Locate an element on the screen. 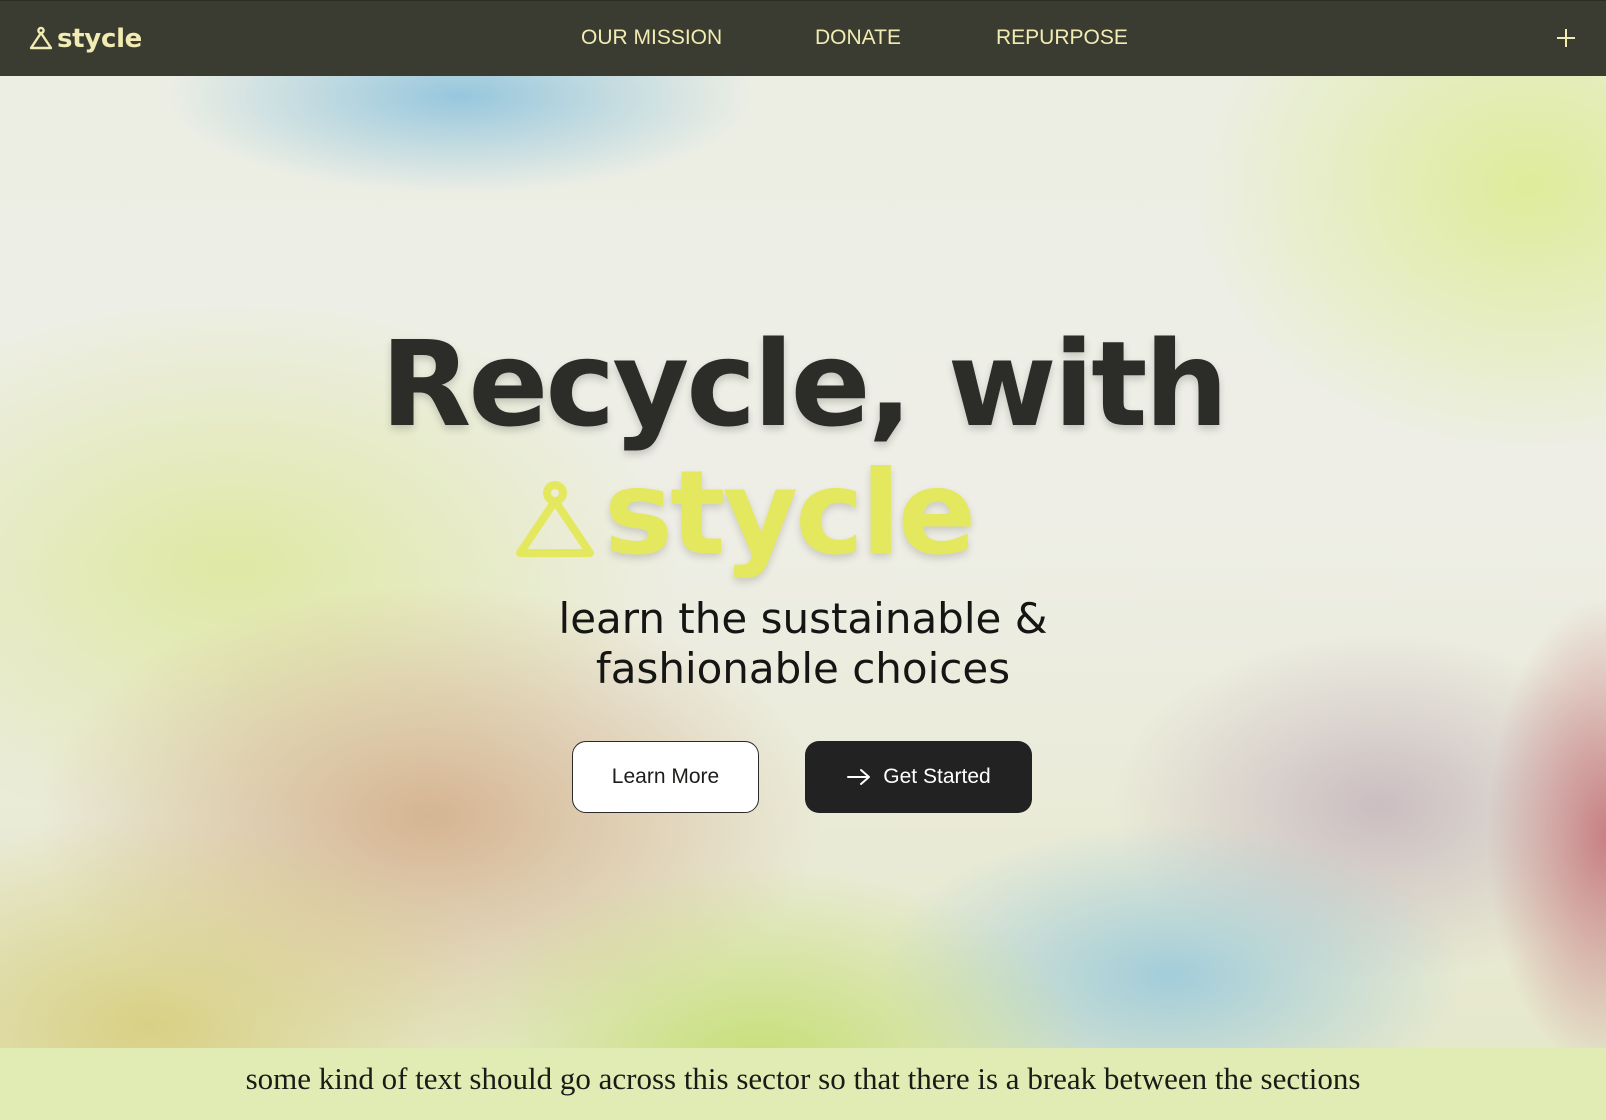 This screenshot has width=1606, height=1120. hero-subtitle-line-1: learn the sustainable & is located at coordinates (803, 618).